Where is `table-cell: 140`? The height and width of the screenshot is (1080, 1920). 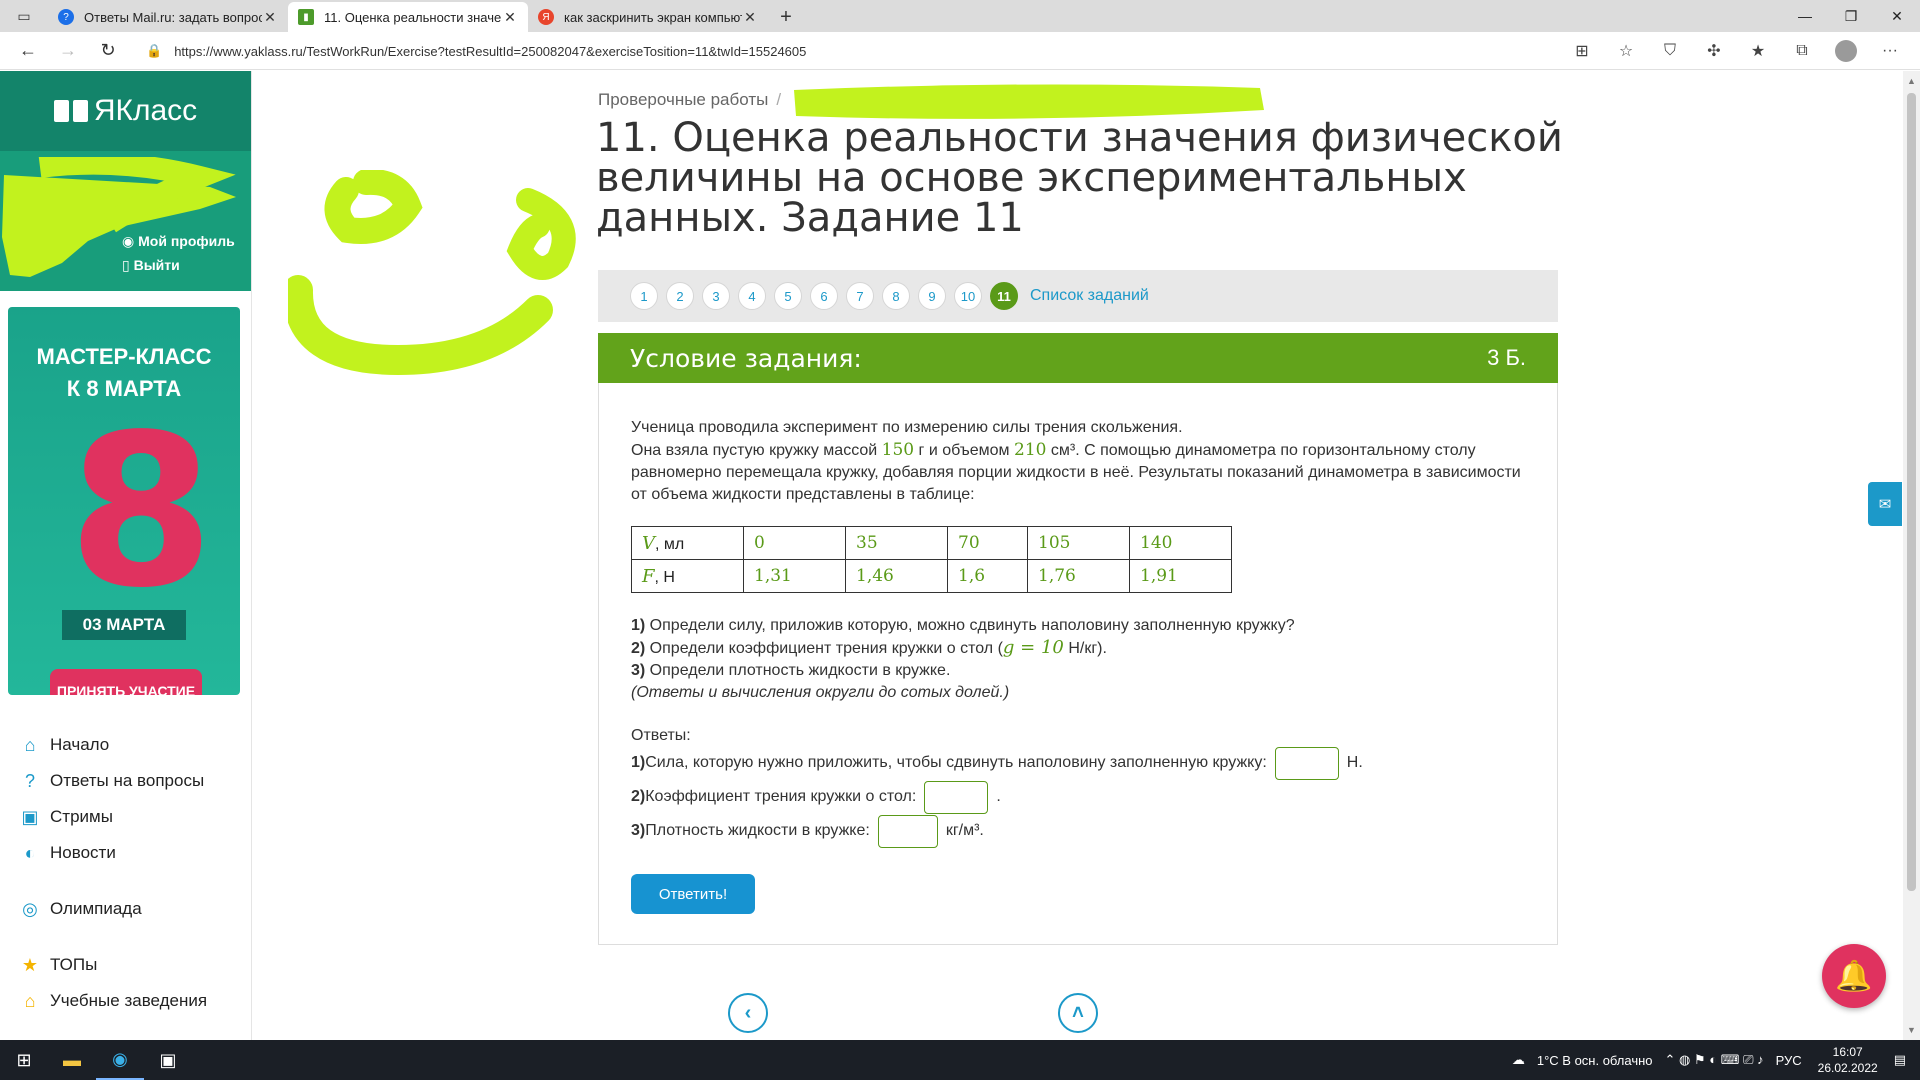
table-cell: 140 is located at coordinates (1180, 543).